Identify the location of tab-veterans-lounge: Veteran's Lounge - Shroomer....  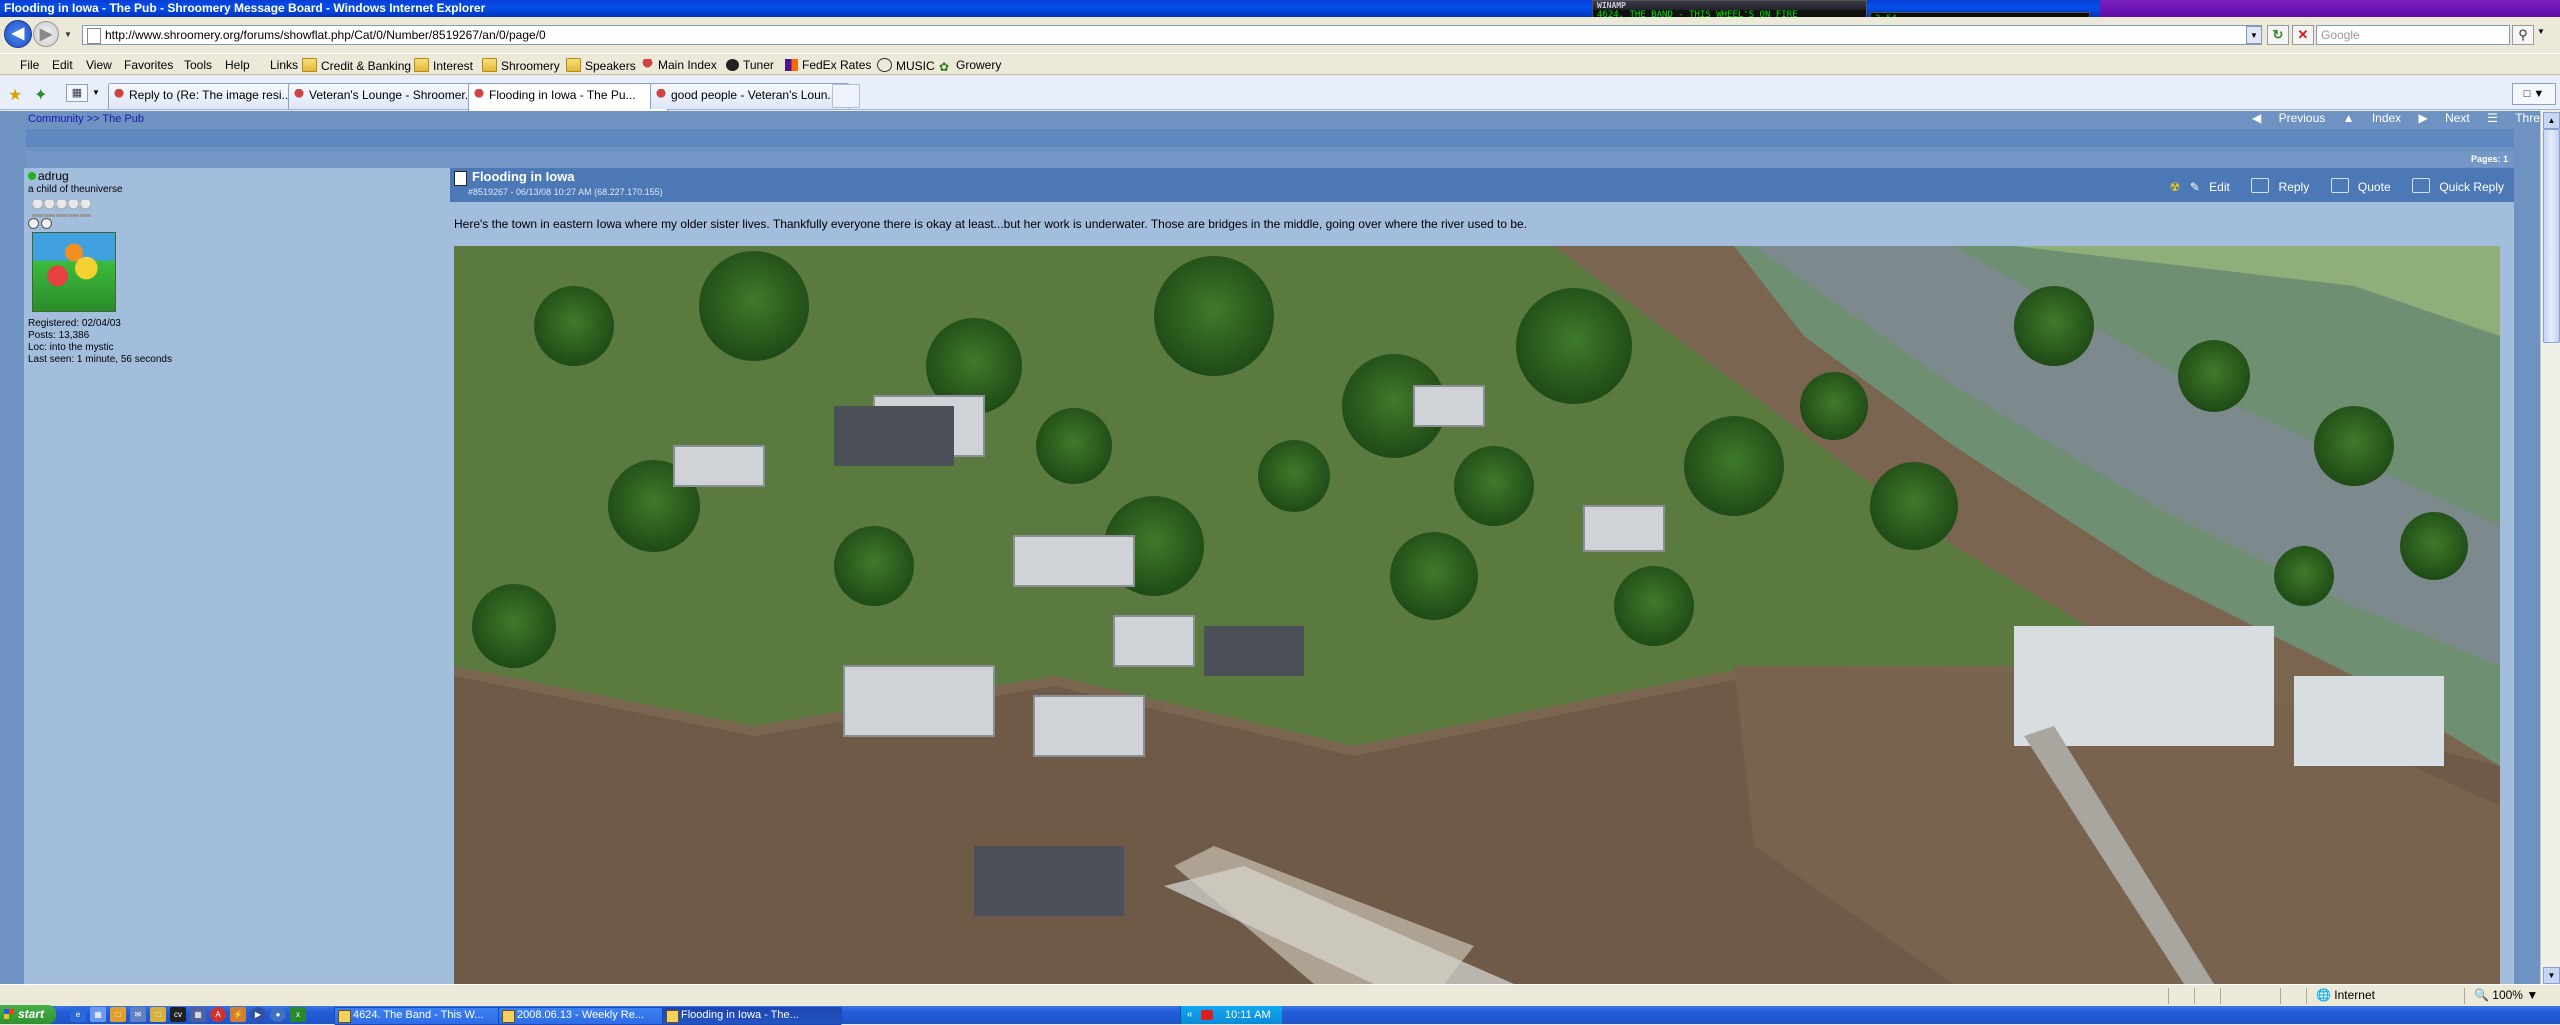
(387, 96).